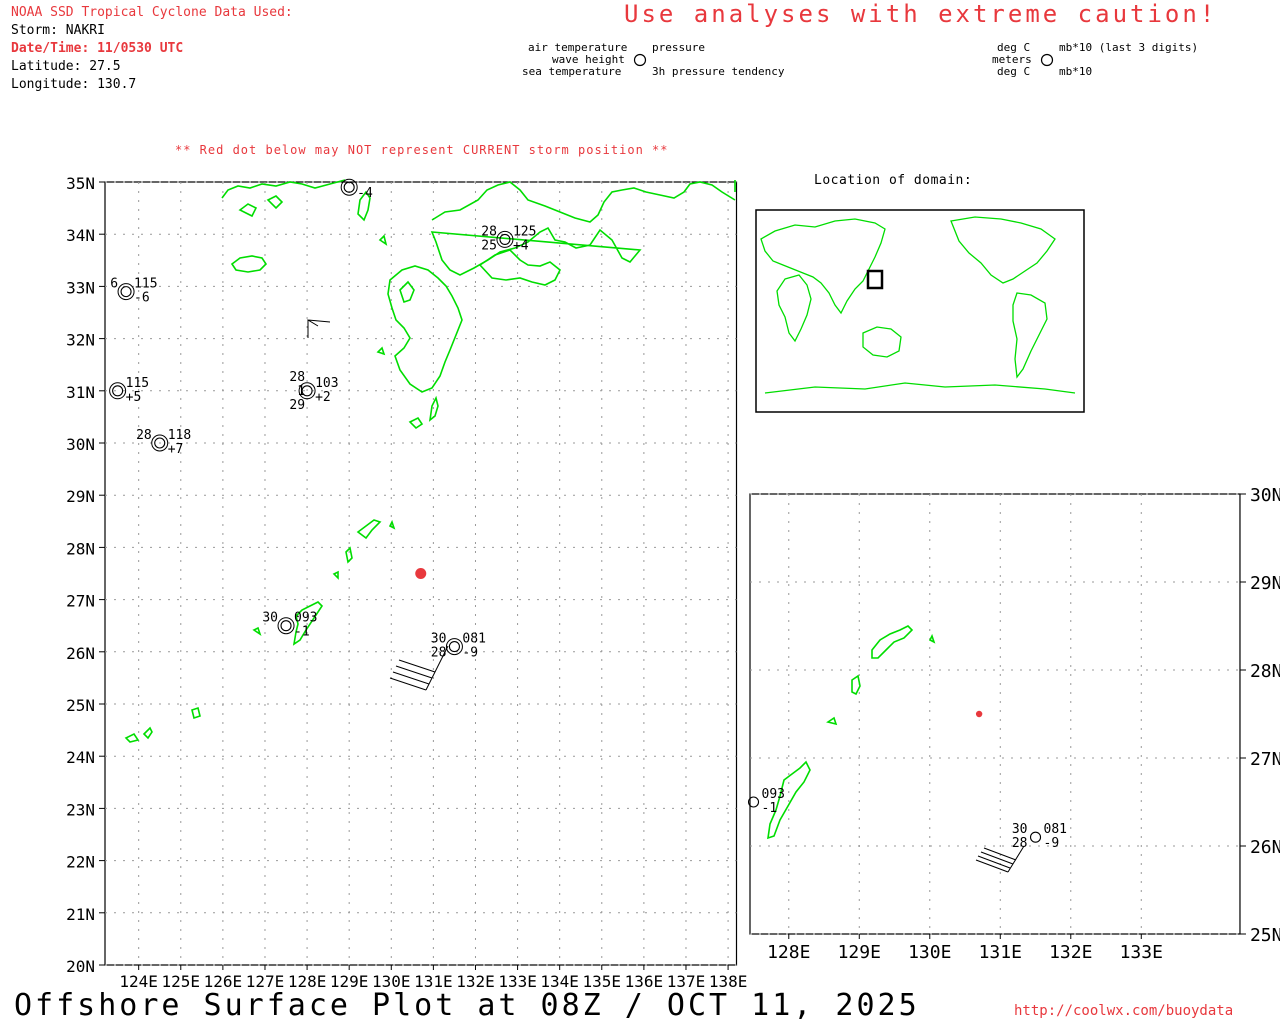 The height and width of the screenshot is (1024, 1280). What do you see at coordinates (851, 732) in the screenshot?
I see `inset-map-land` at bounding box center [851, 732].